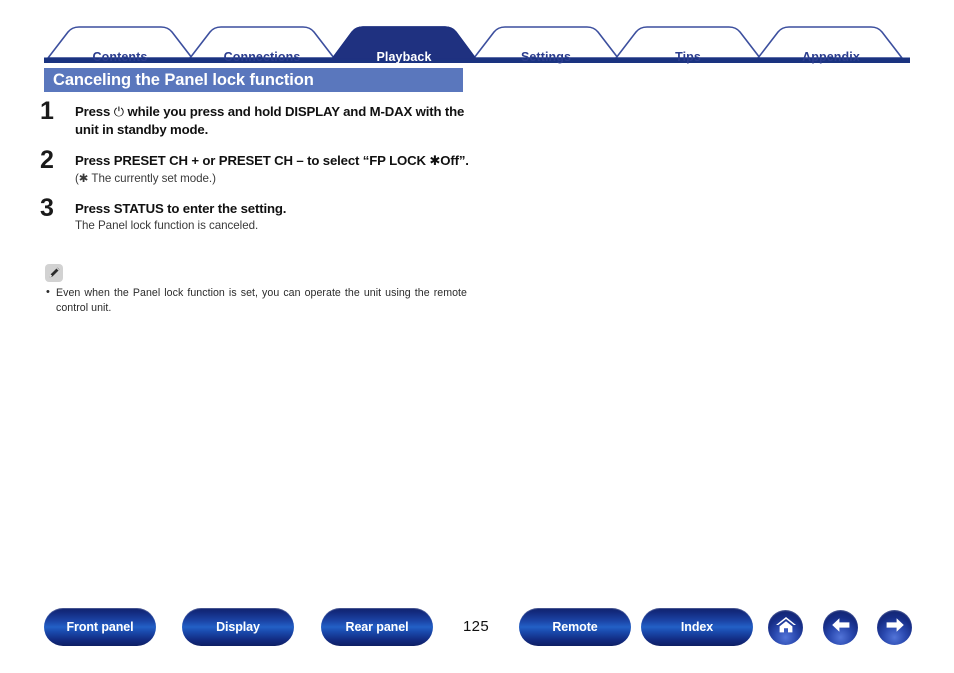 The height and width of the screenshot is (673, 954). Describe the element at coordinates (145, 179) in the screenshot. I see `step-subtext: (✱ The currently set mode.)` at that location.